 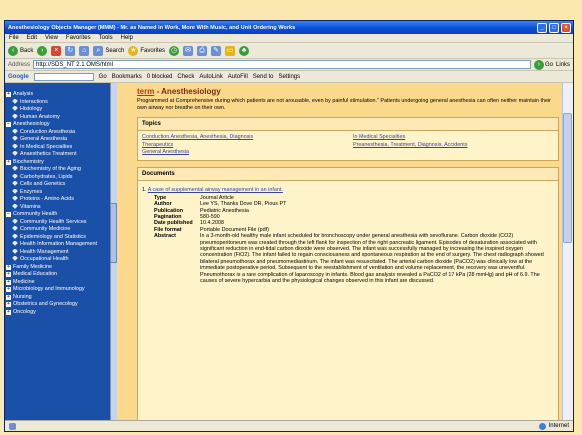 What do you see at coordinates (244, 50) in the screenshot?
I see `messenger-button: ♣` at bounding box center [244, 50].